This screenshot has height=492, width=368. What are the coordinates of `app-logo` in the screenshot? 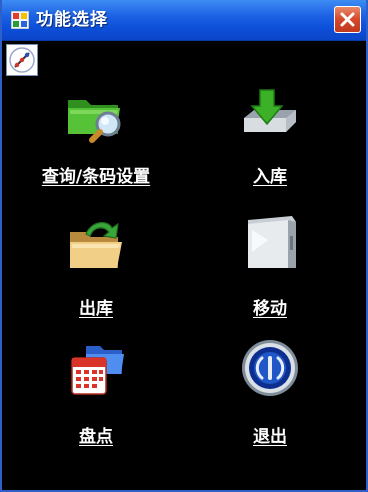 It's located at (22, 60).